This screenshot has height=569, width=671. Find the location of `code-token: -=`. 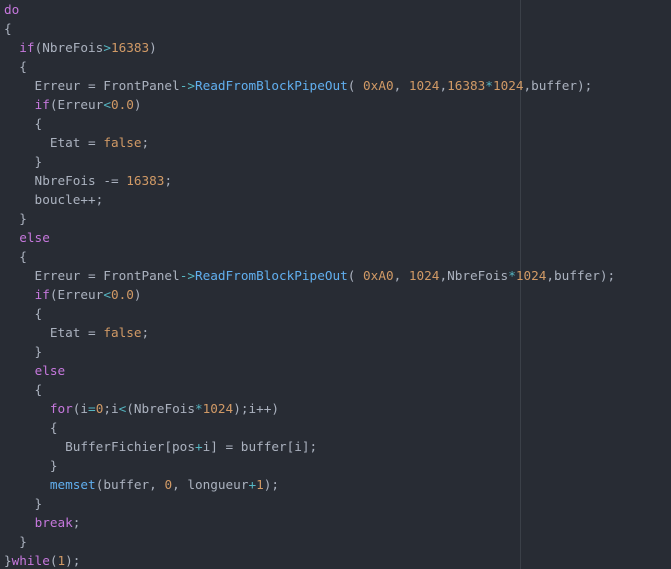

code-token: -= is located at coordinates (111, 180).